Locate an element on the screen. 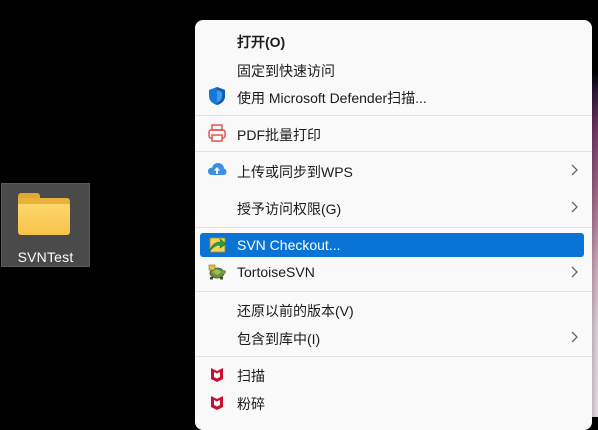 Image resolution: width=598 pixels, height=430 pixels. menu-item-label: 打开(O) is located at coordinates (261, 42).